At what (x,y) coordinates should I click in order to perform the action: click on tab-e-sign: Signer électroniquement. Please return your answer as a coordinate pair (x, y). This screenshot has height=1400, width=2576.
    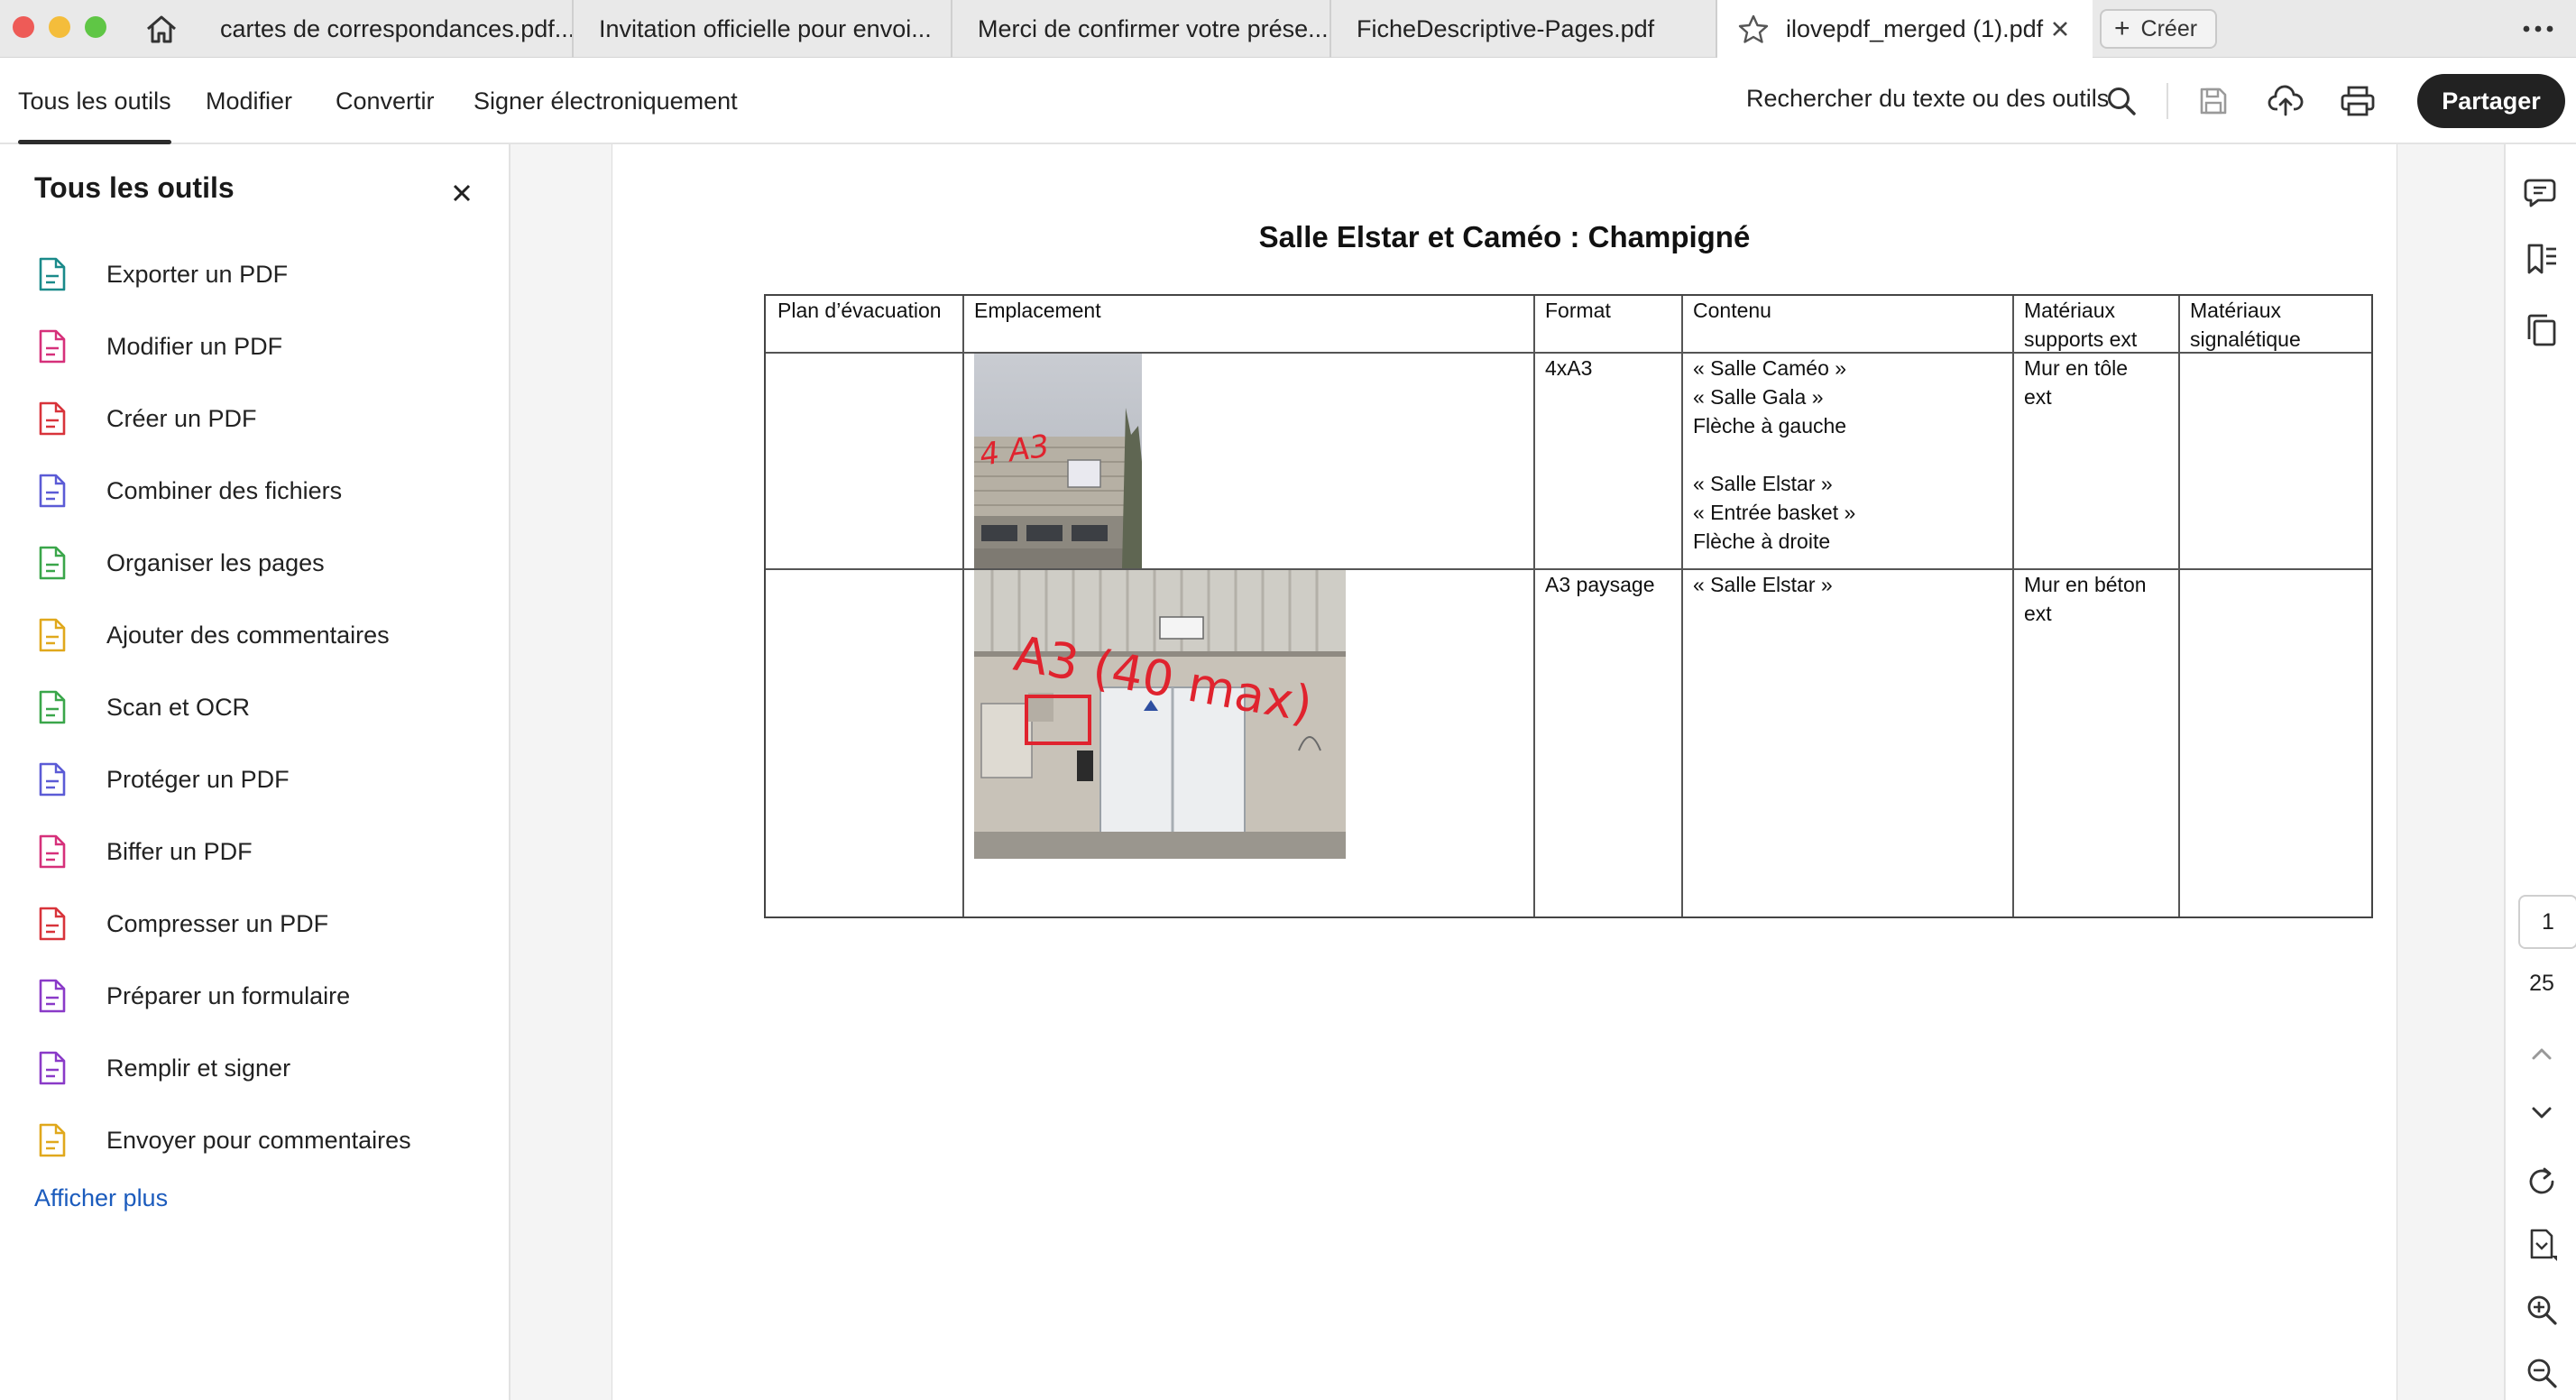
    Looking at the image, I should click on (606, 101).